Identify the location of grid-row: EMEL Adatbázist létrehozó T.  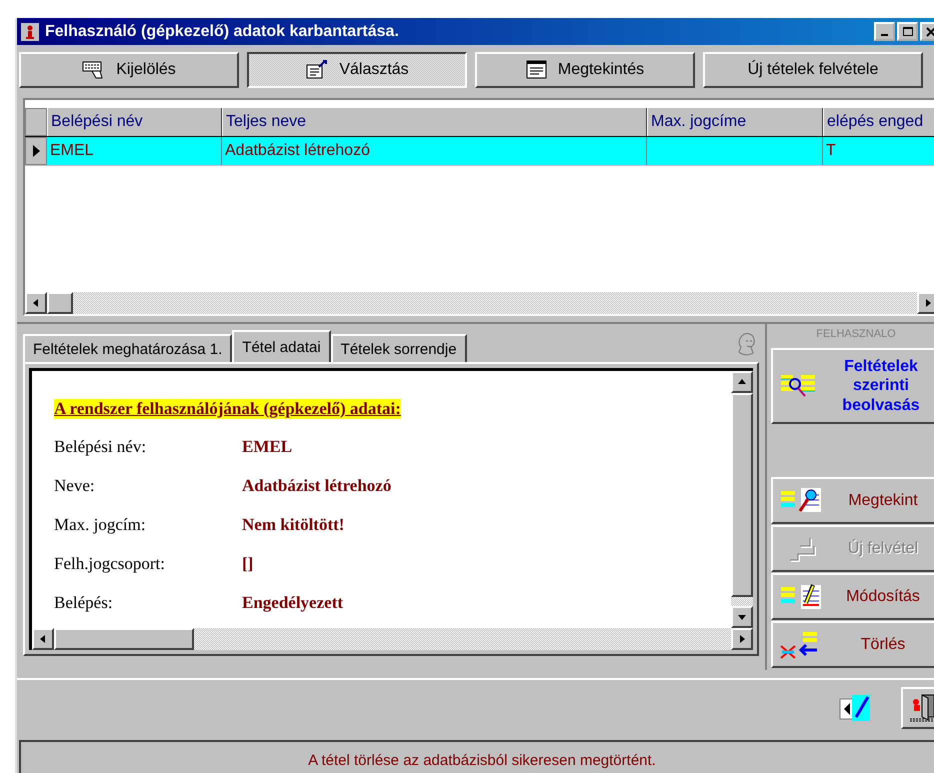
(479, 151).